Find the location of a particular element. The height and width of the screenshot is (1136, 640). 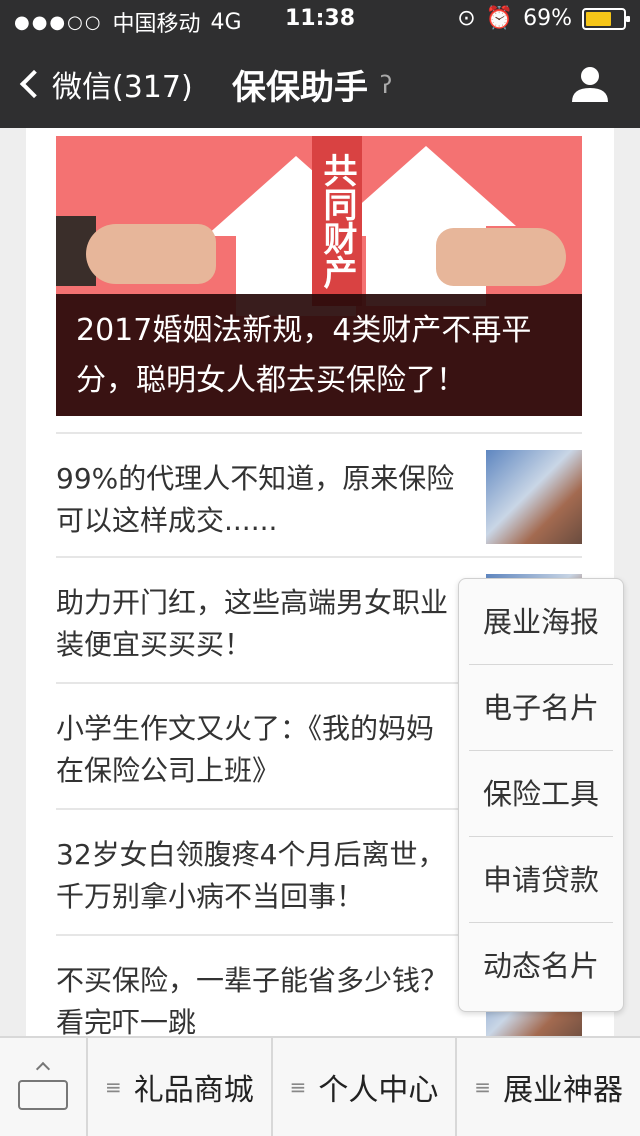

menu-item-dynamic-card: 动态名片 is located at coordinates (541, 966).